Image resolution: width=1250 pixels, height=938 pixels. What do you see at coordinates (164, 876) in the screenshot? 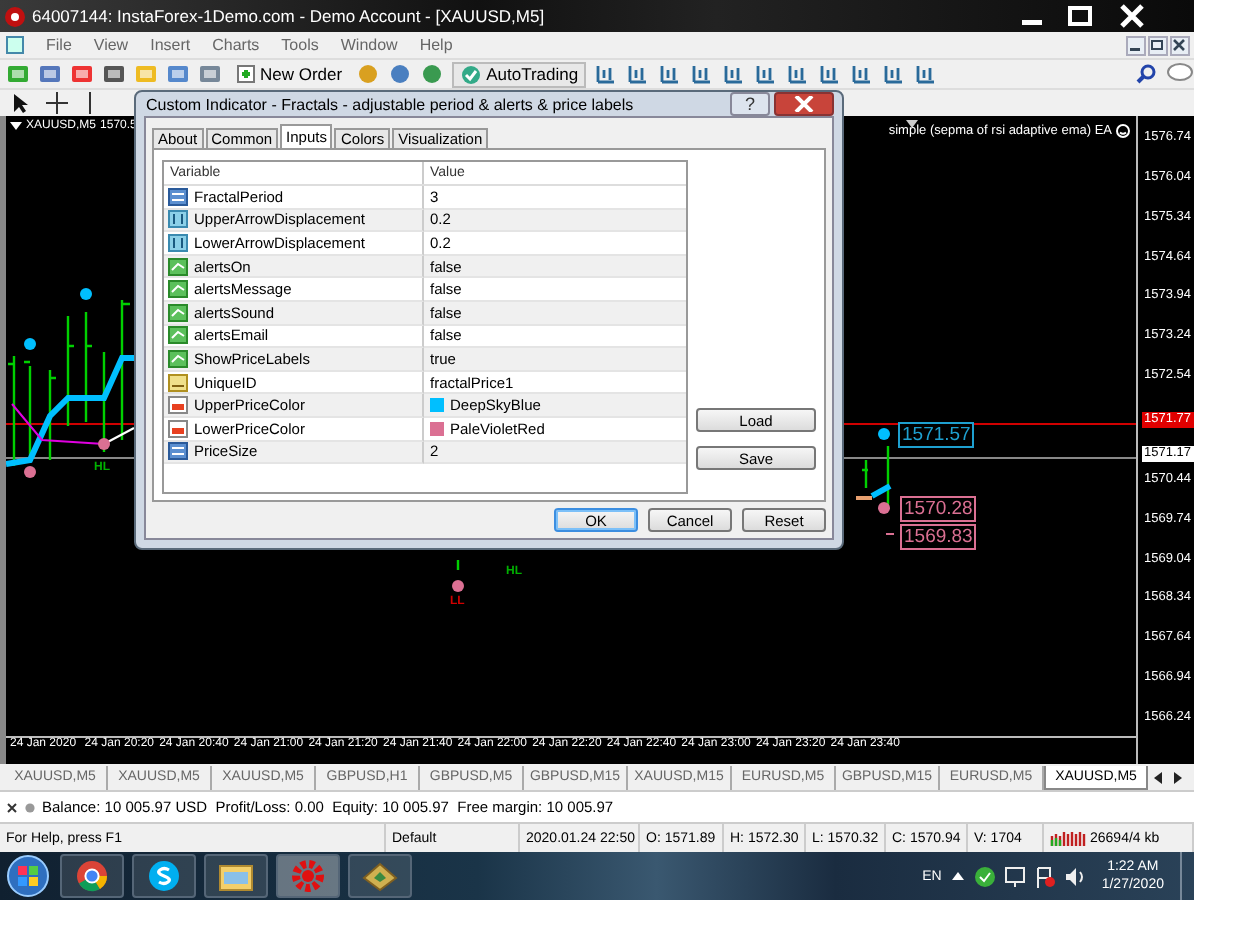
I see `chat-taskbar-button` at bounding box center [164, 876].